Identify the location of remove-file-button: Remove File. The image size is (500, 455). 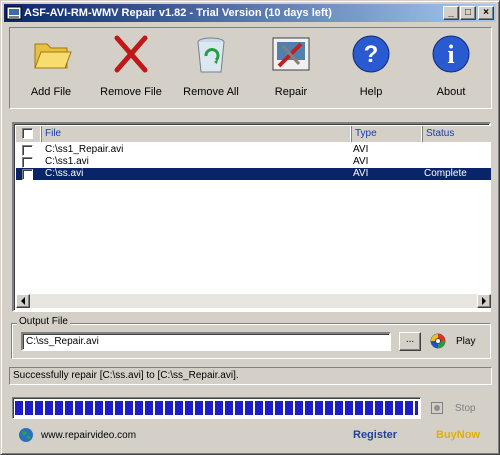
(131, 68).